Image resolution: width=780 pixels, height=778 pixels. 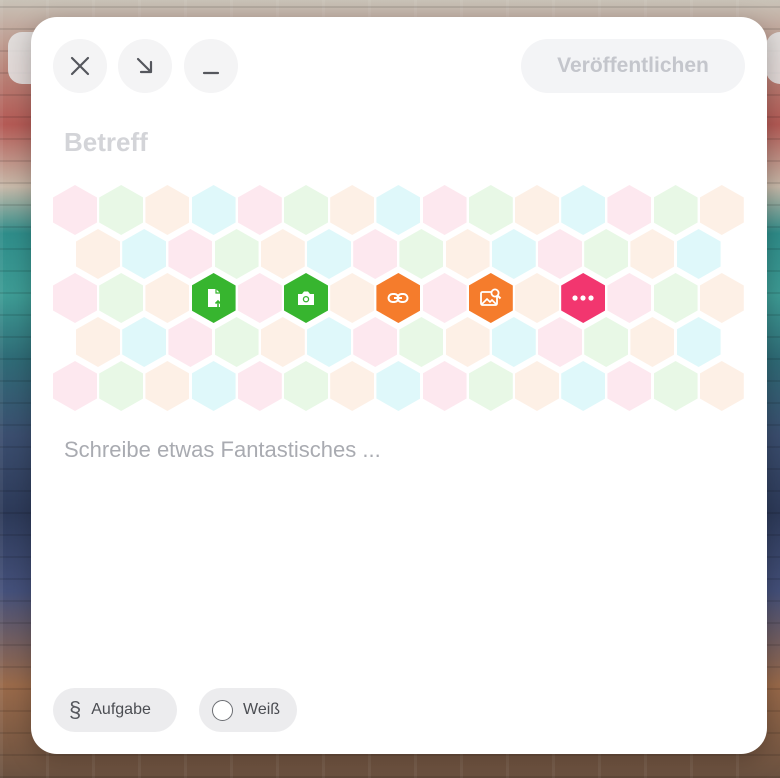 I want to click on image-search-icon, so click(x=491, y=298).